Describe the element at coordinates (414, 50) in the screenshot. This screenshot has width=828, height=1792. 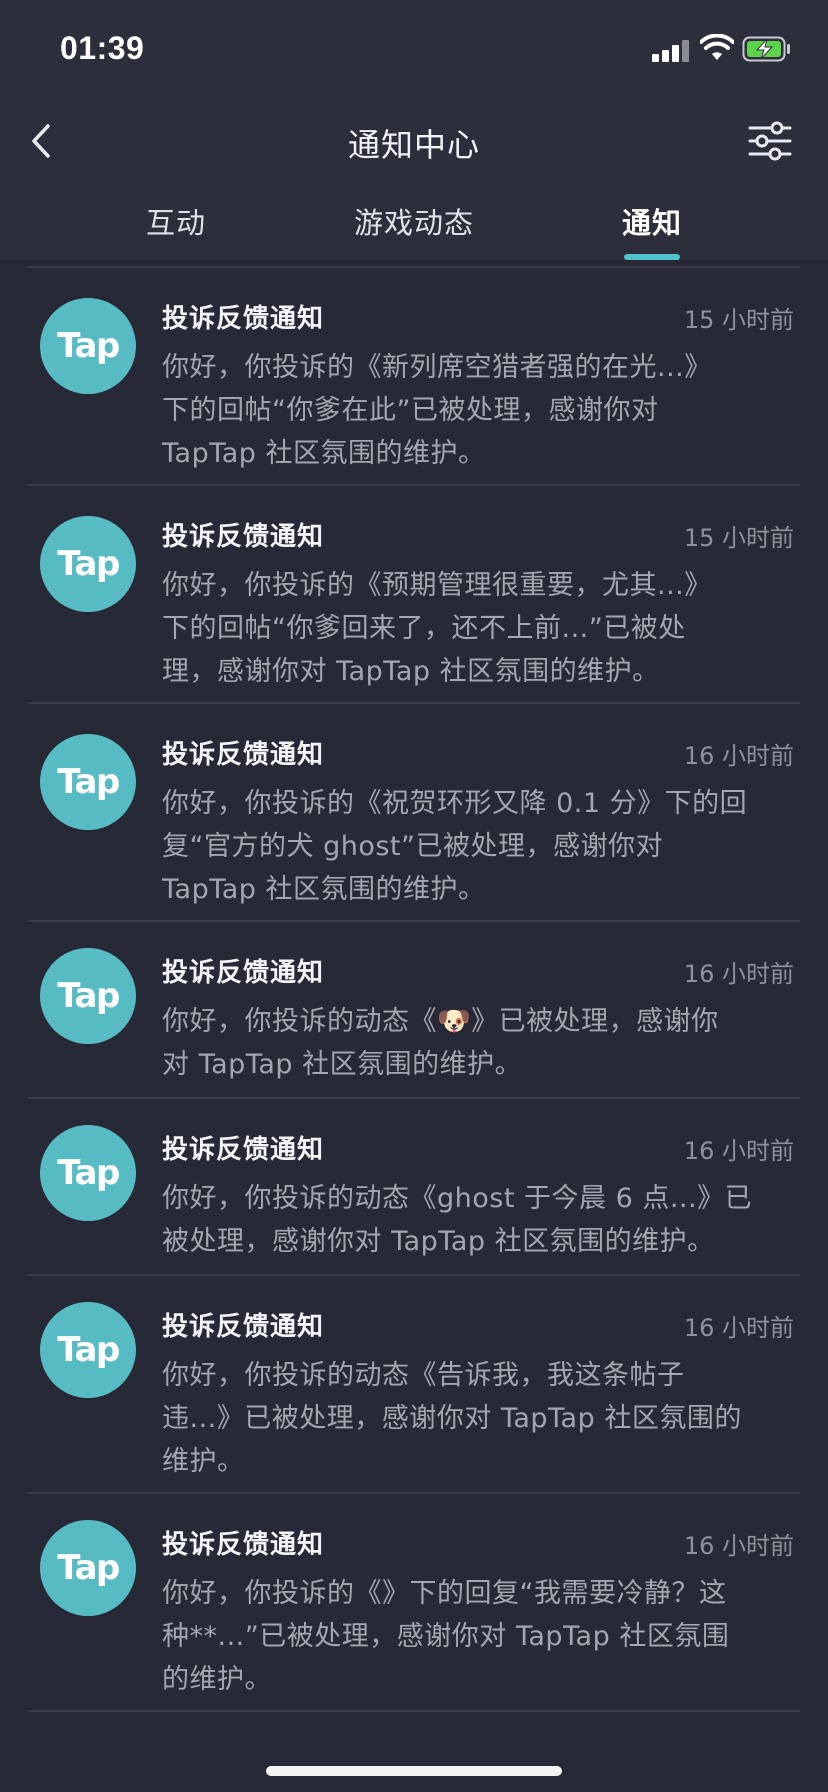
I see `status-bar: 01:39` at that location.